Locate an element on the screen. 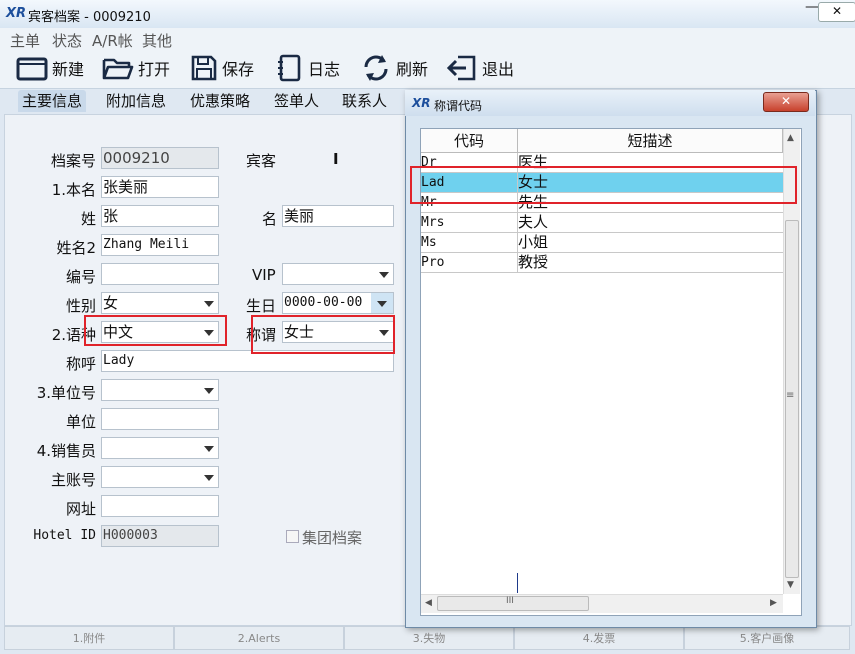 The width and height of the screenshot is (855, 654). dialog-logo: XR is located at coordinates (421, 103).